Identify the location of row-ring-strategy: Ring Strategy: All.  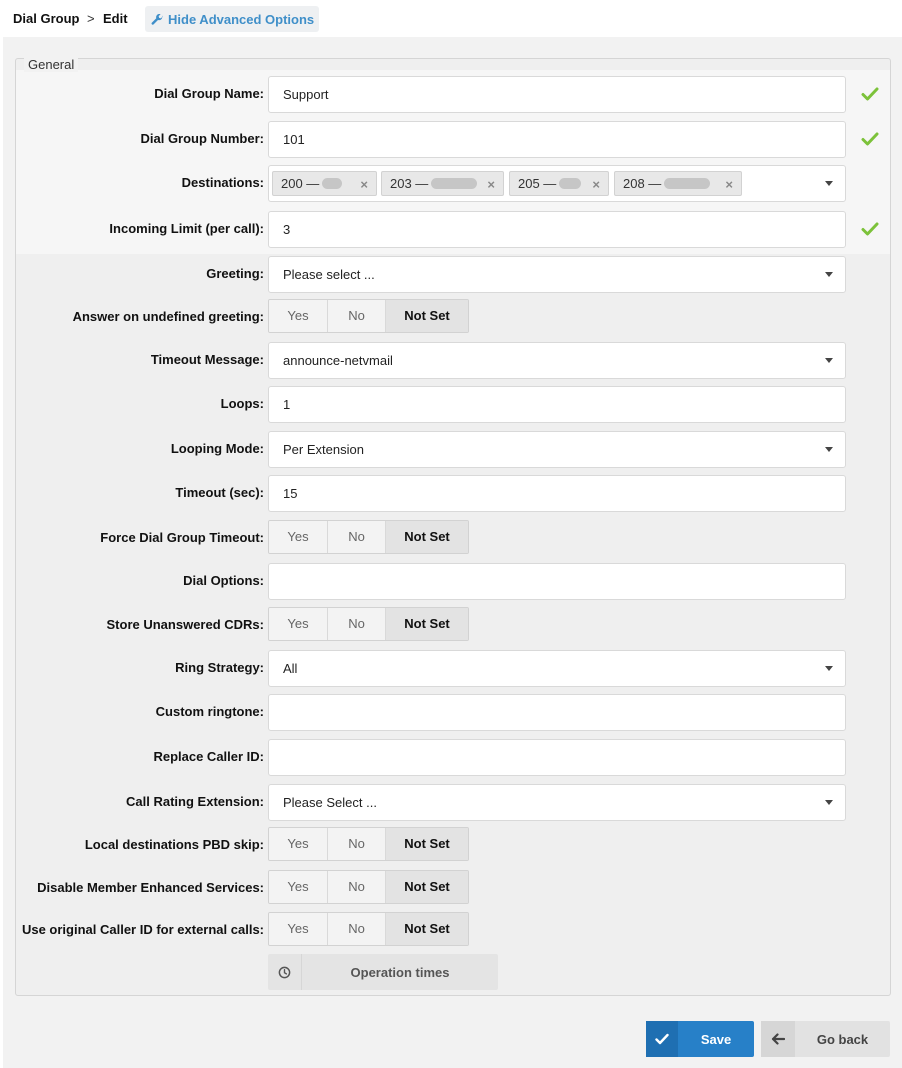
(453, 668).